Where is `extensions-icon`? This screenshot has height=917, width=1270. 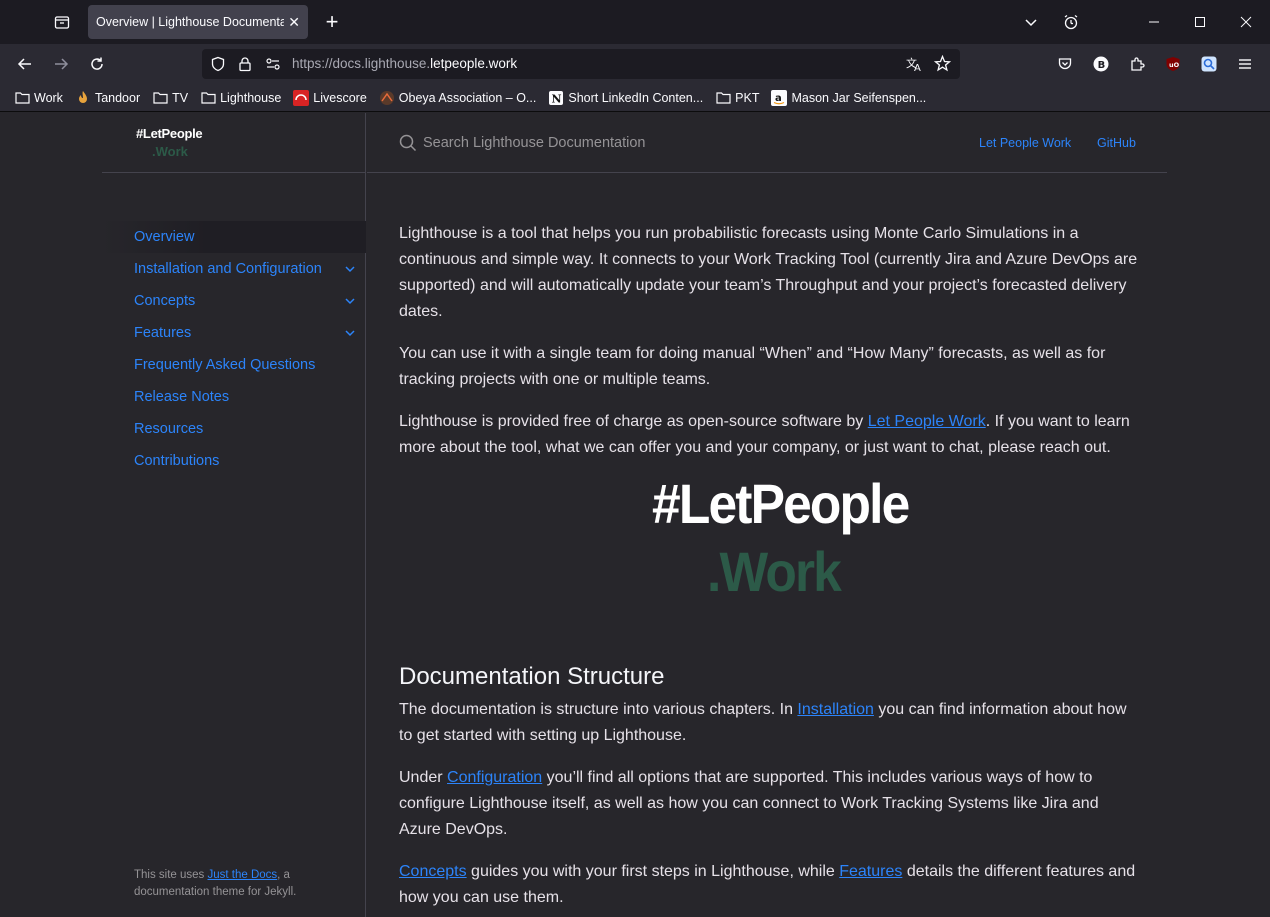 extensions-icon is located at coordinates (1137, 64).